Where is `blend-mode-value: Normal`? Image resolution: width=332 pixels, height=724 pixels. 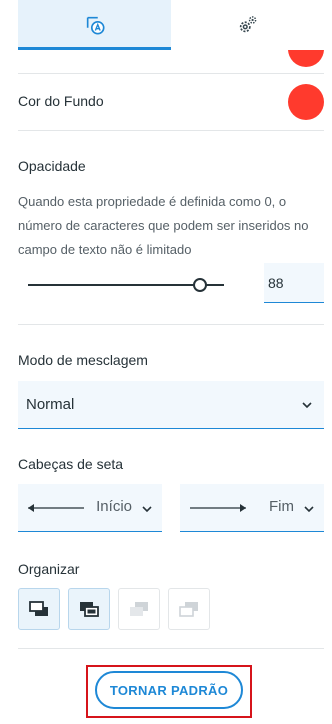 blend-mode-value: Normal is located at coordinates (50, 404).